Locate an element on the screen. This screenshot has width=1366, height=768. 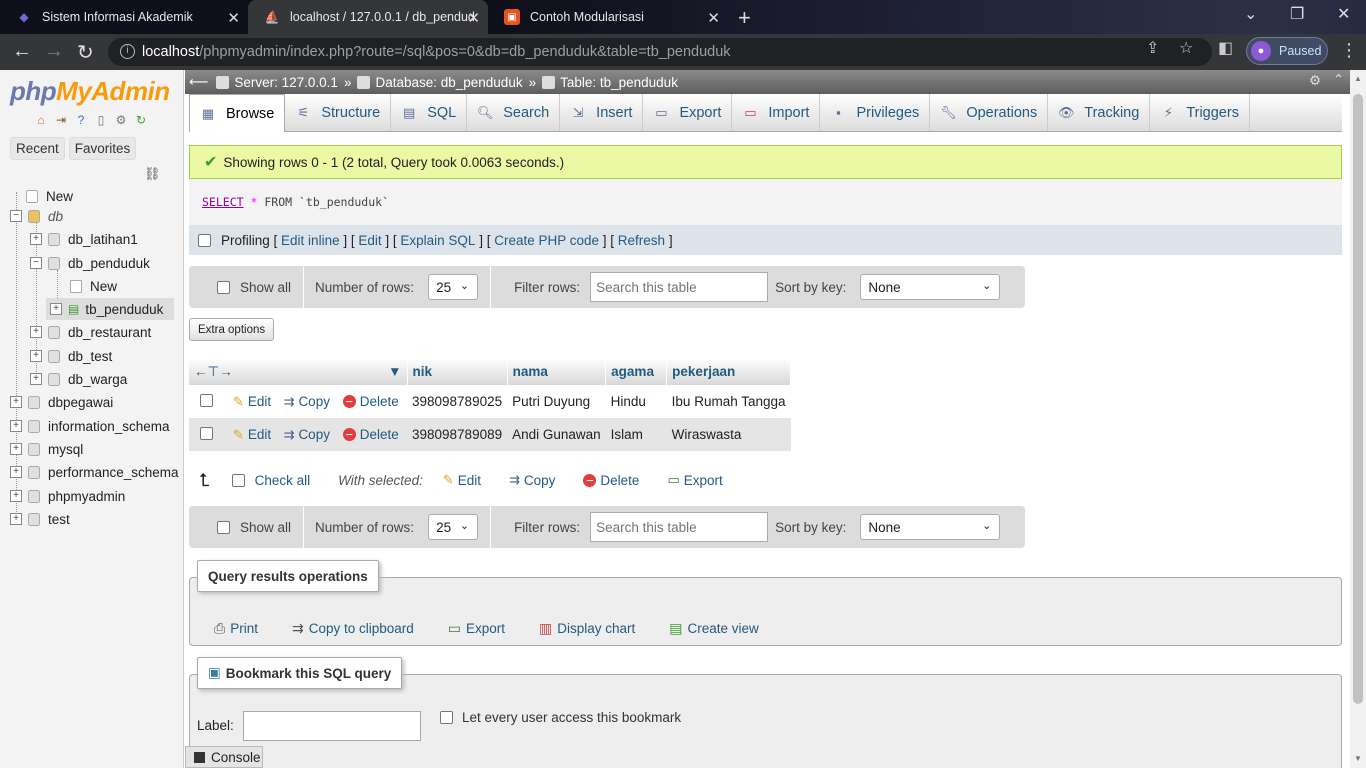
column-header-nama: nama is located at coordinates (557, 371).